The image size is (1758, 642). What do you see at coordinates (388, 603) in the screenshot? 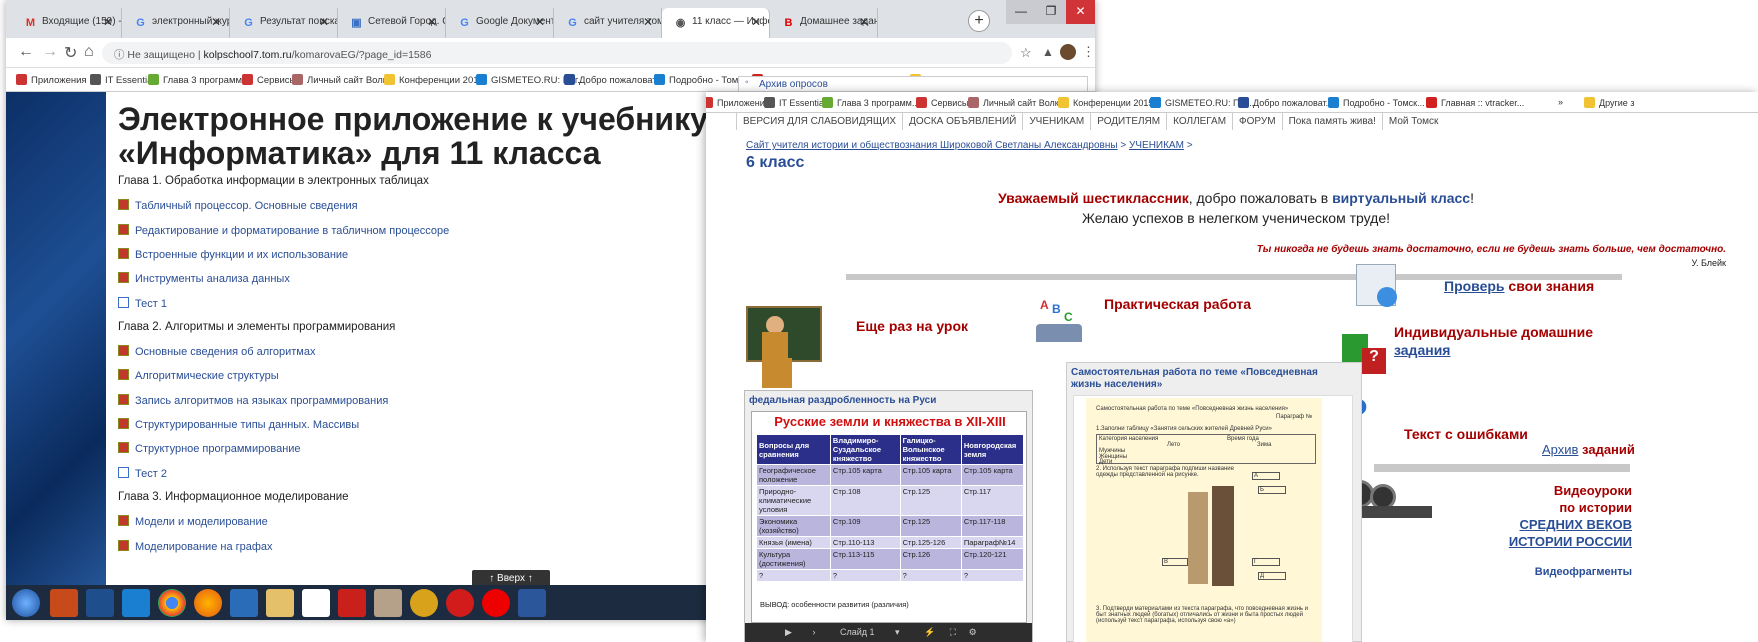
I see `app-icon` at bounding box center [388, 603].